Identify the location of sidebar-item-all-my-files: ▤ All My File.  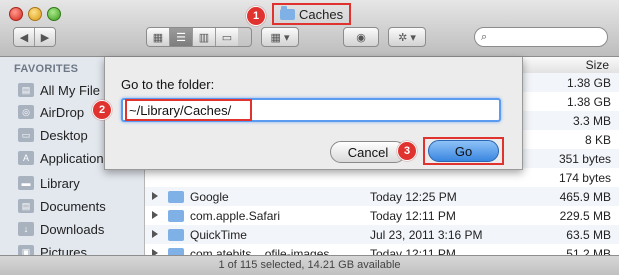
(59, 90).